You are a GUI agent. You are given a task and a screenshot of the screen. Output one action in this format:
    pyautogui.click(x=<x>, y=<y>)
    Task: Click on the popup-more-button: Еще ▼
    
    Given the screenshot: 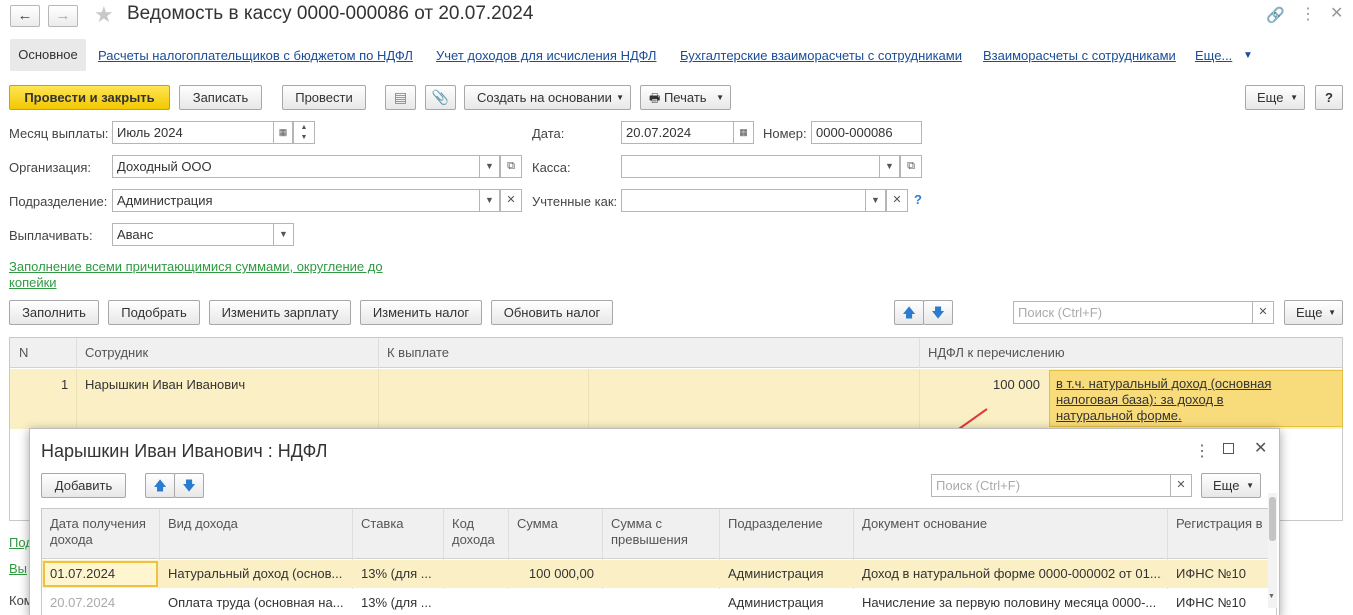 What is the action you would take?
    pyautogui.click(x=1231, y=485)
    